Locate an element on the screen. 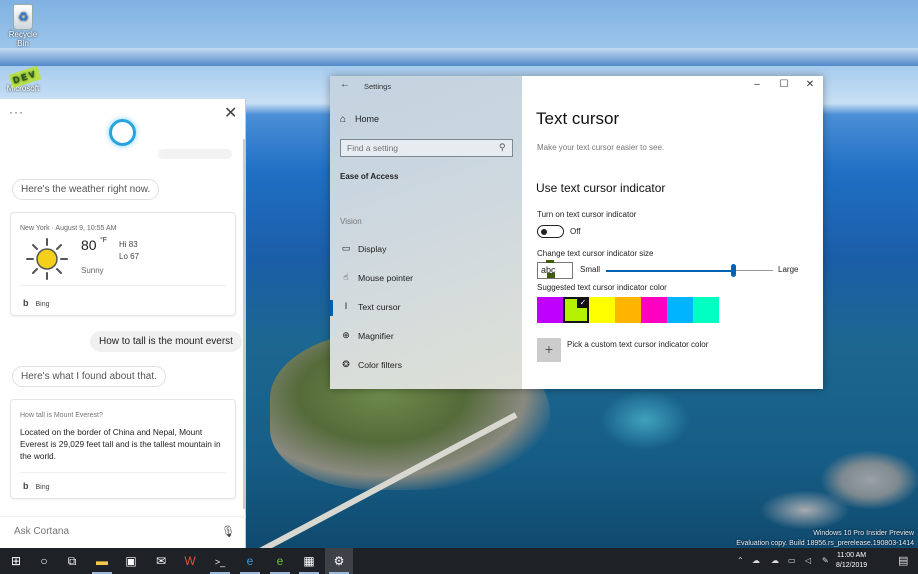 This screenshot has width=918, height=574. taskbar-search-button: ○ is located at coordinates (44, 561).